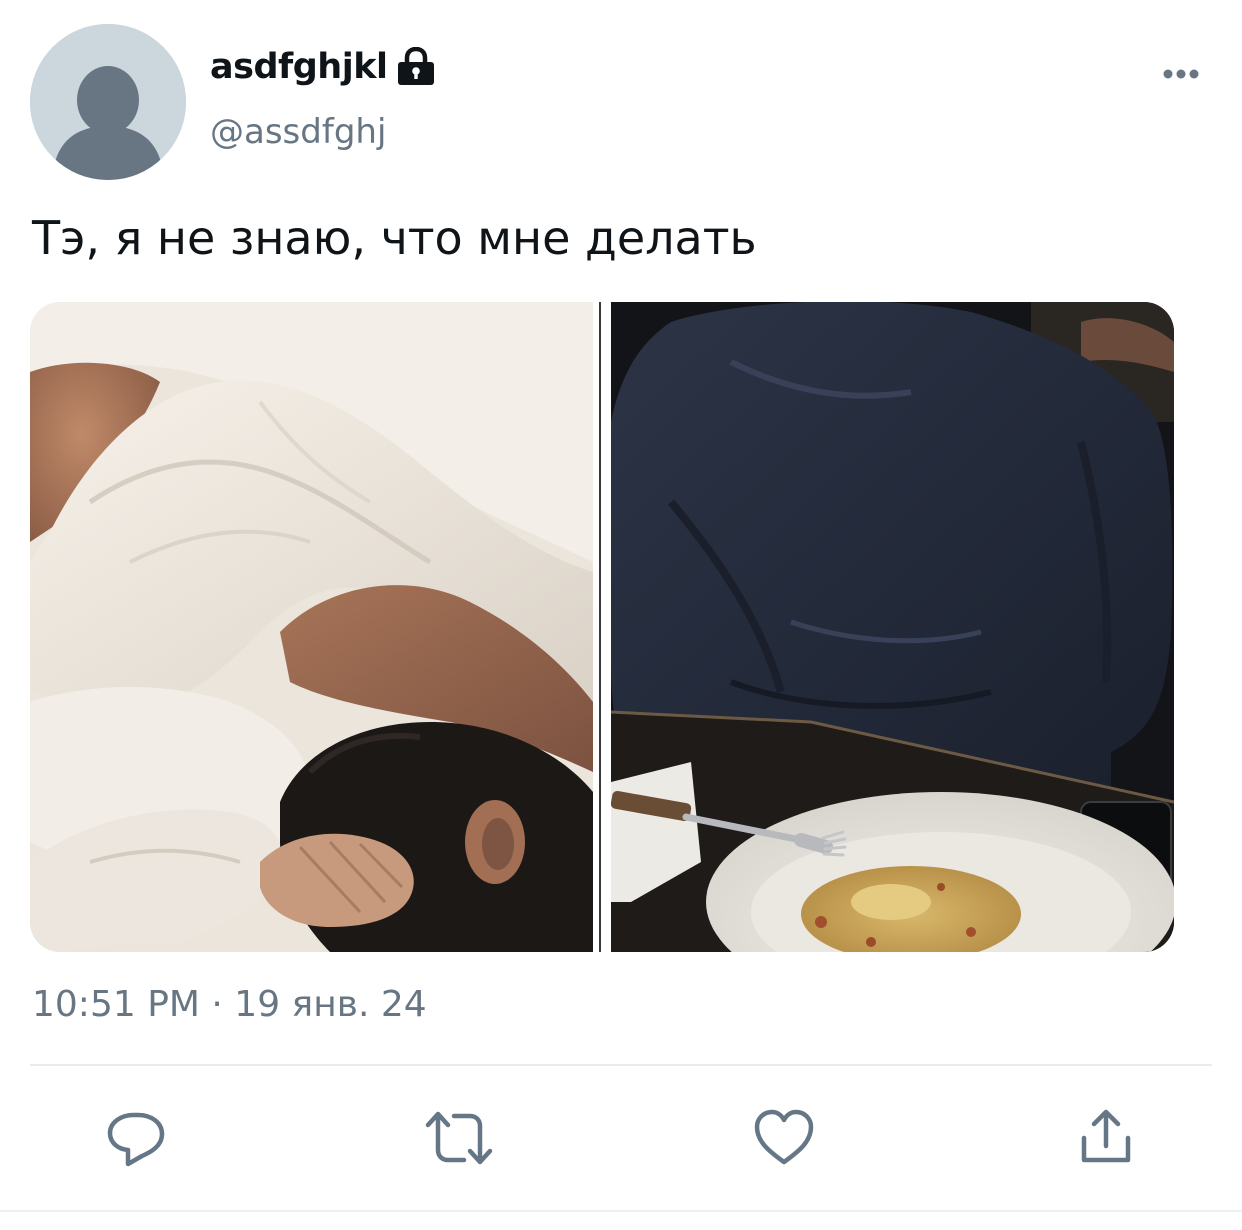  What do you see at coordinates (621, 1211) in the screenshot?
I see `bottom-divider` at bounding box center [621, 1211].